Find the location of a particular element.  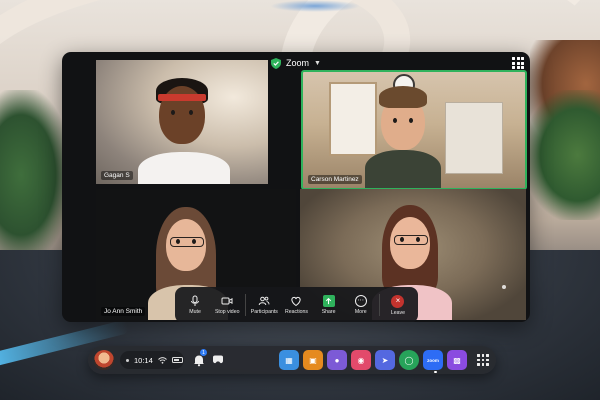

stop-video-button: Stop video is located at coordinates (227, 305).